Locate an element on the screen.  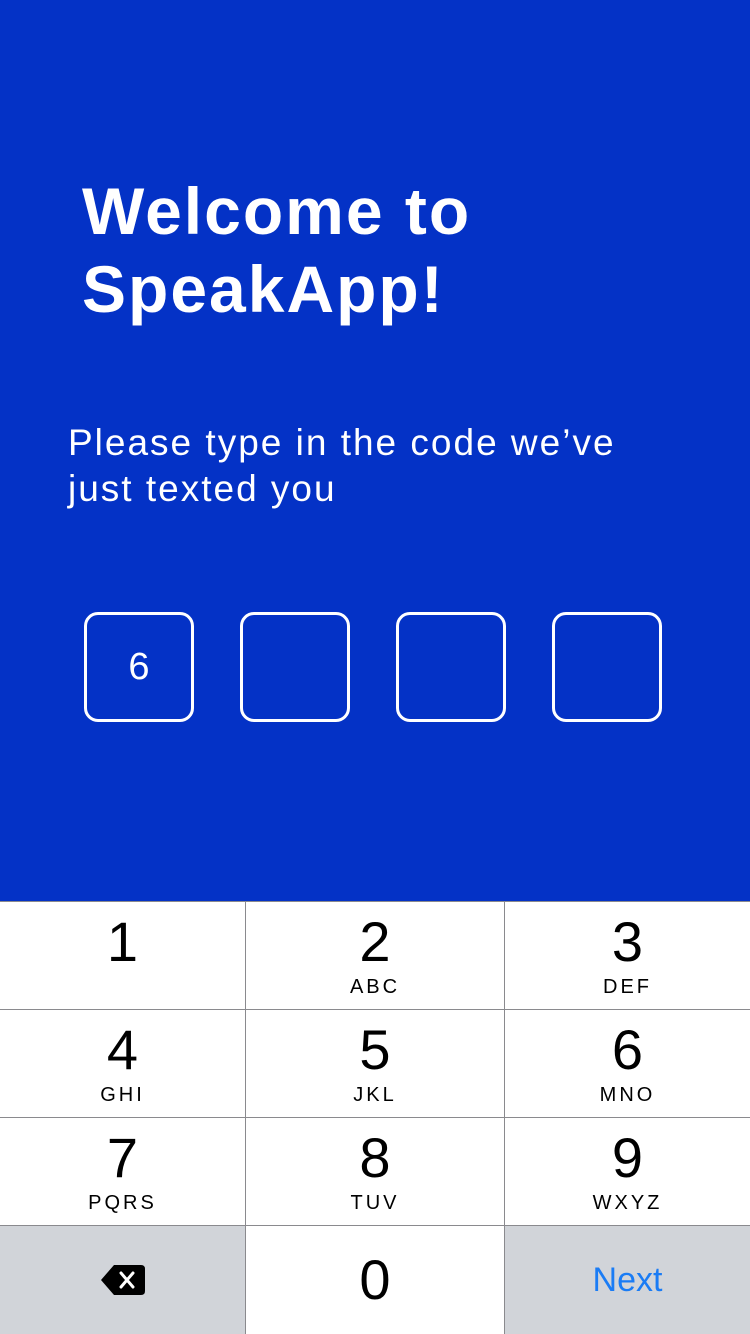
key-5: 5 JKL is located at coordinates (375, 1063).